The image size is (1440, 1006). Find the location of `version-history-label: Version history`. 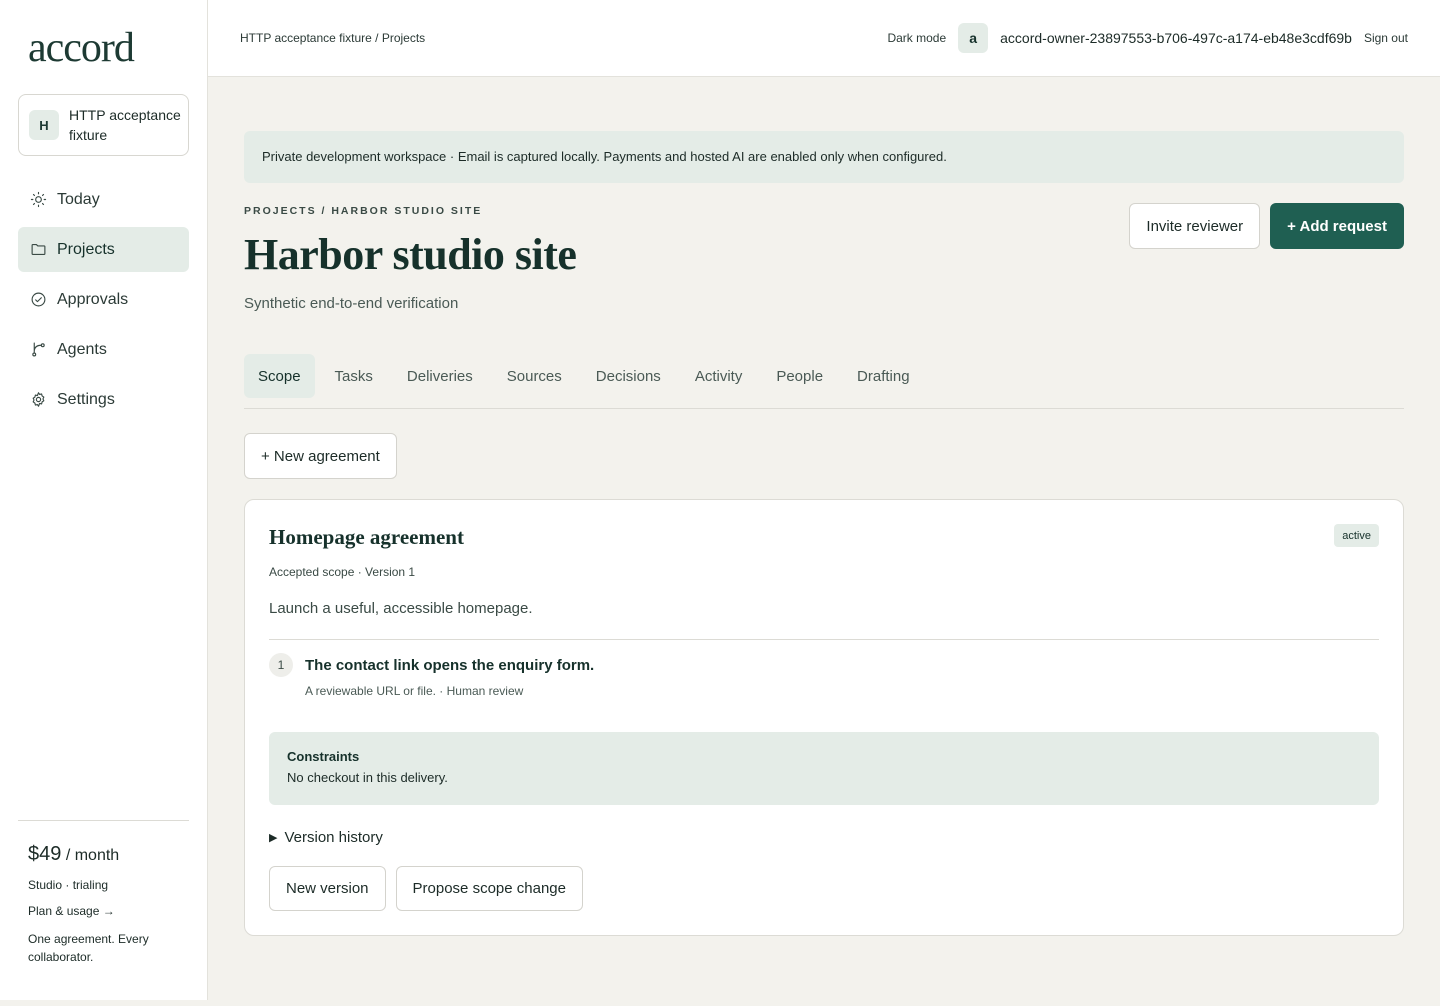

version-history-label: Version history is located at coordinates (333, 837).